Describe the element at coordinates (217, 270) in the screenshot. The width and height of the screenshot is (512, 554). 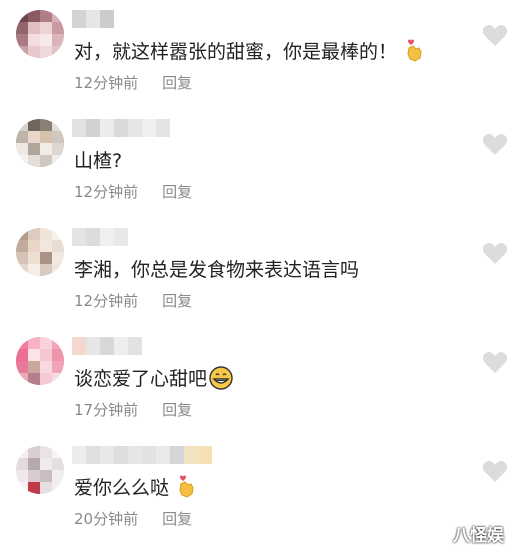
I see `comment-text: 李湘，你总是发食物来表达语言吗` at that location.